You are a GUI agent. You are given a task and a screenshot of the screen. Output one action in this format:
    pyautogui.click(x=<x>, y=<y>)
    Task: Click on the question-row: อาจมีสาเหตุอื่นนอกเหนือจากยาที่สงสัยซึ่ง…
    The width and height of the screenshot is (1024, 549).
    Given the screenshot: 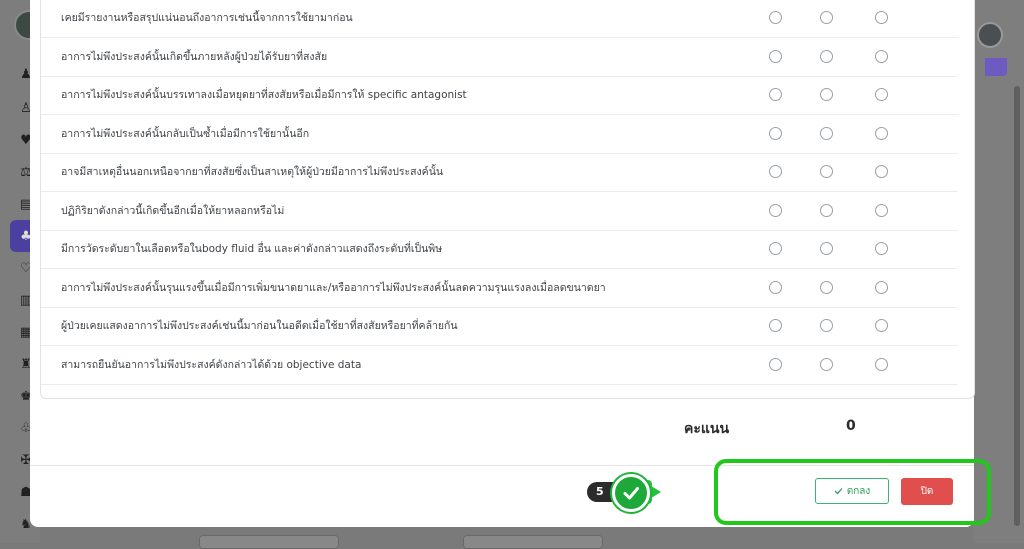 What is the action you would take?
    pyautogui.click(x=499, y=172)
    